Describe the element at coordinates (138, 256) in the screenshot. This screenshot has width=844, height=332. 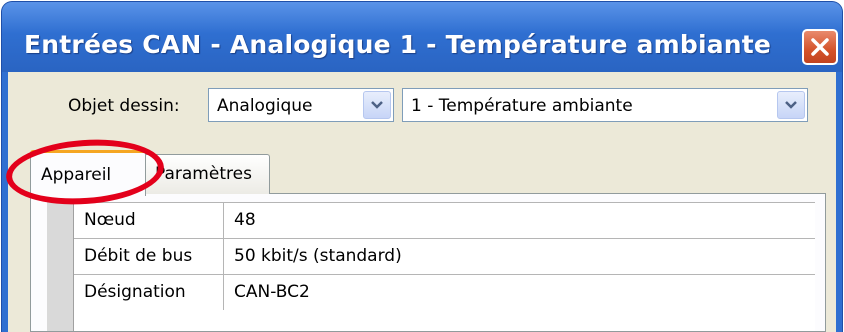
I see `property-key: Débit de bus` at that location.